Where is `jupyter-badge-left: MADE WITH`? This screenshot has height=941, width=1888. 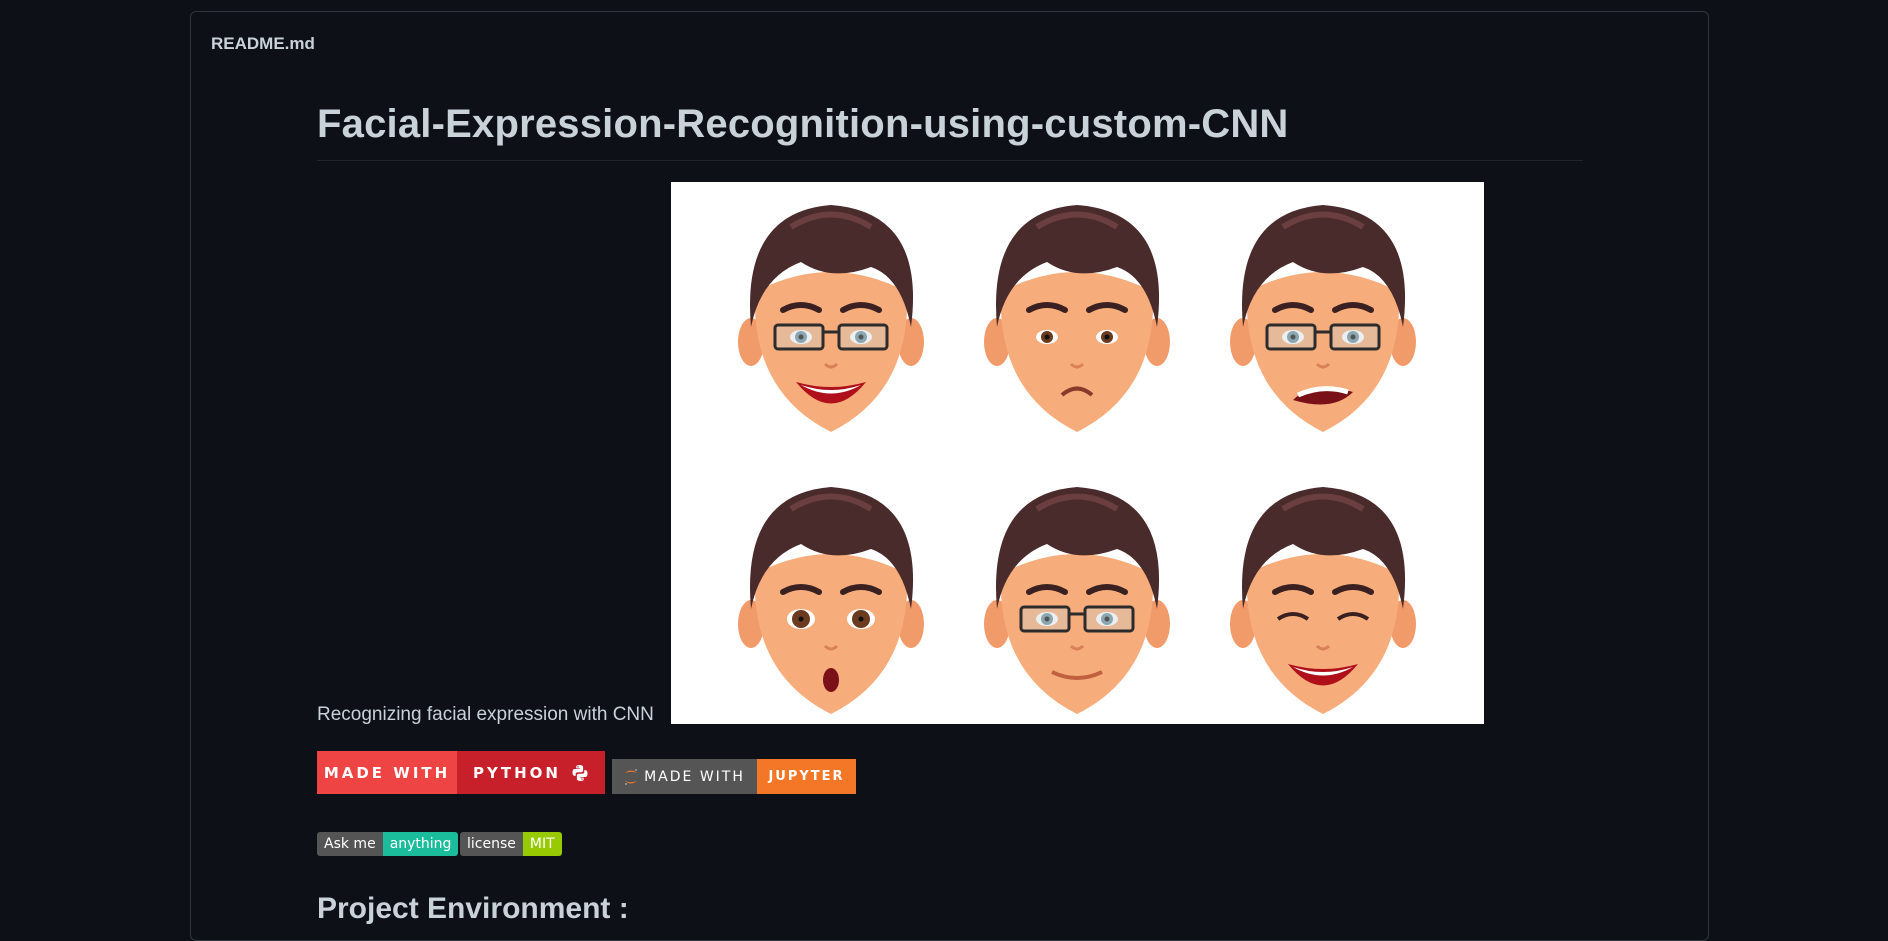 jupyter-badge-left: MADE WITH is located at coordinates (694, 776).